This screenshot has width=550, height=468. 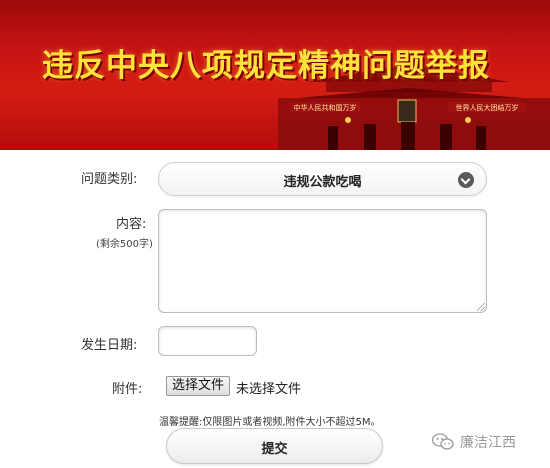 I want to click on category-select: 违规公款吃喝, so click(x=322, y=179).